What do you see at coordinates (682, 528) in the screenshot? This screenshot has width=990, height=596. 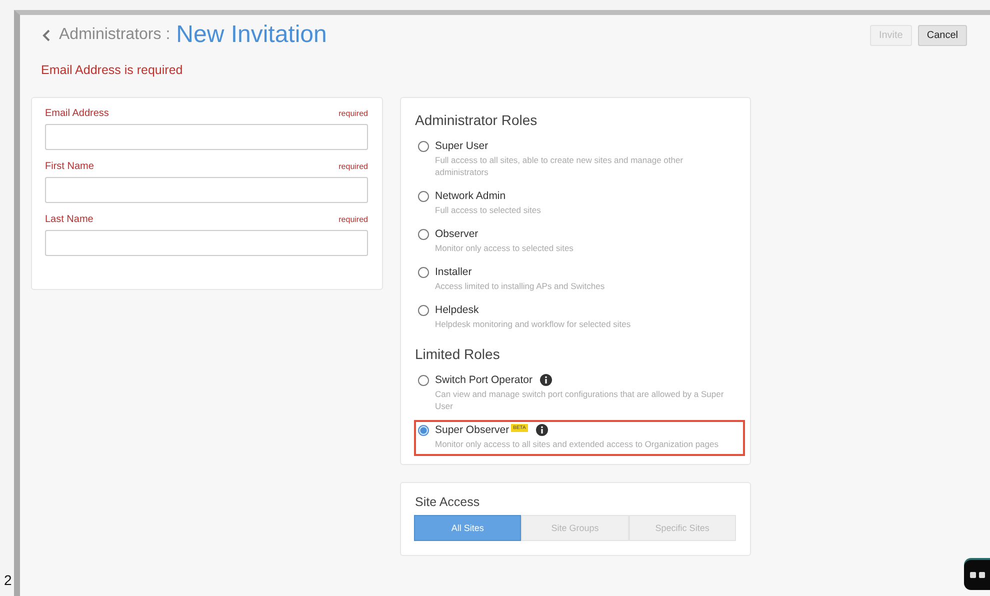 I see `segment-tab: Specific Sites` at bounding box center [682, 528].